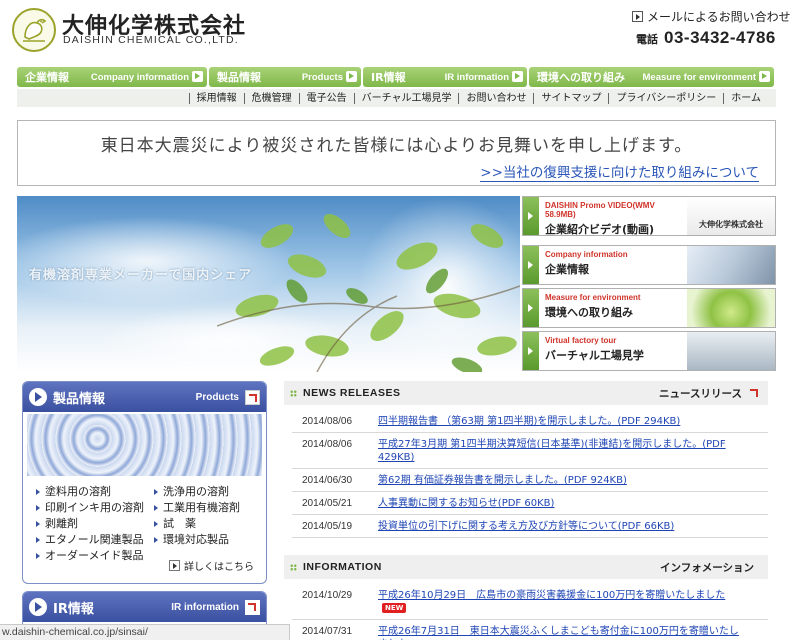  Describe the element at coordinates (563, 421) in the screenshot. I see `news-link: 四半期報告書 （第63期 第1四半期)を開示しました。(PDF 294KB)` at that location.